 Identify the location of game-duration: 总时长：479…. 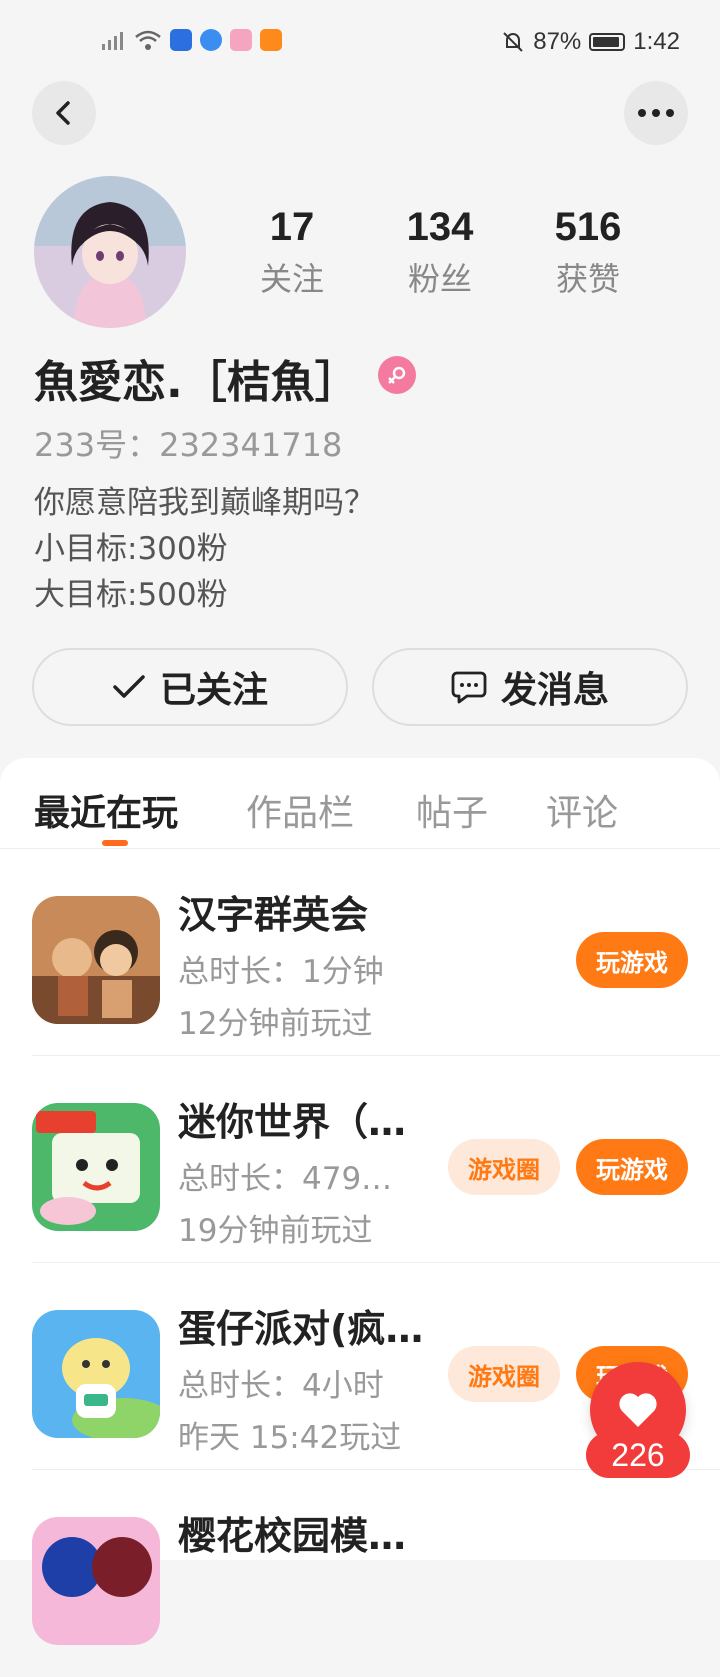
(285, 1179).